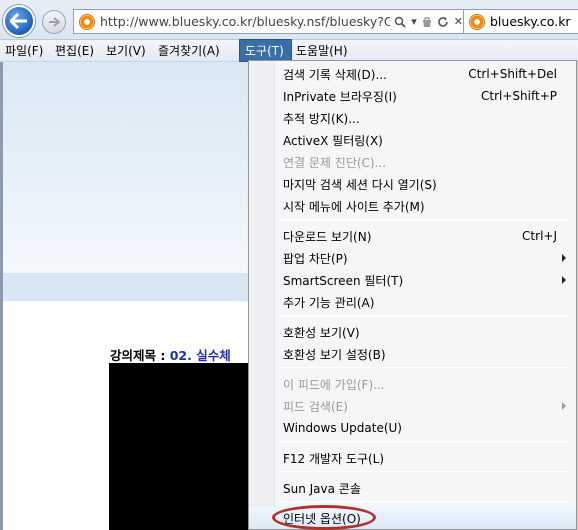 This screenshot has width=578, height=530. I want to click on tools-menu-item-label: 팝업 차단(P), so click(315, 258).